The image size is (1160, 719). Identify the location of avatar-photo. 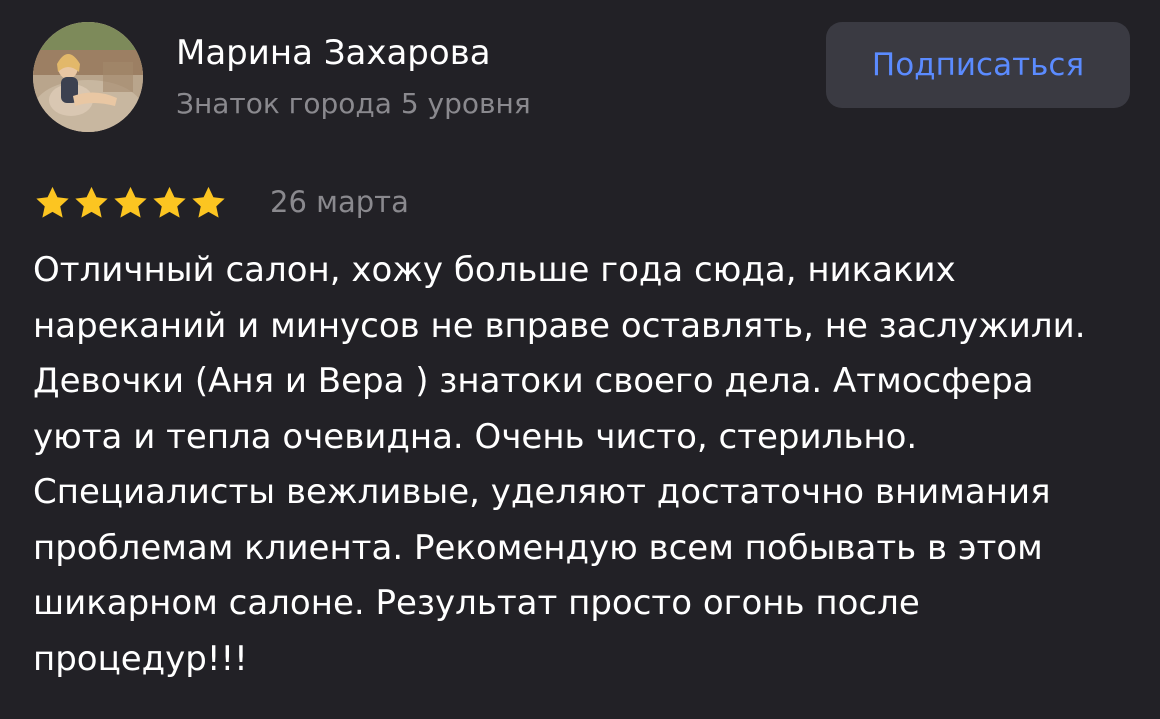
(88, 77).